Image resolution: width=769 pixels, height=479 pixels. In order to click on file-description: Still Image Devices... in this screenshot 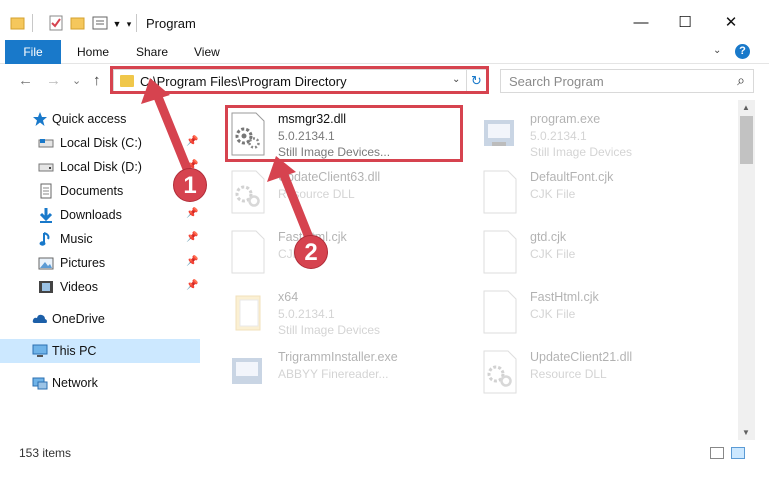, I will do `click(334, 152)`.